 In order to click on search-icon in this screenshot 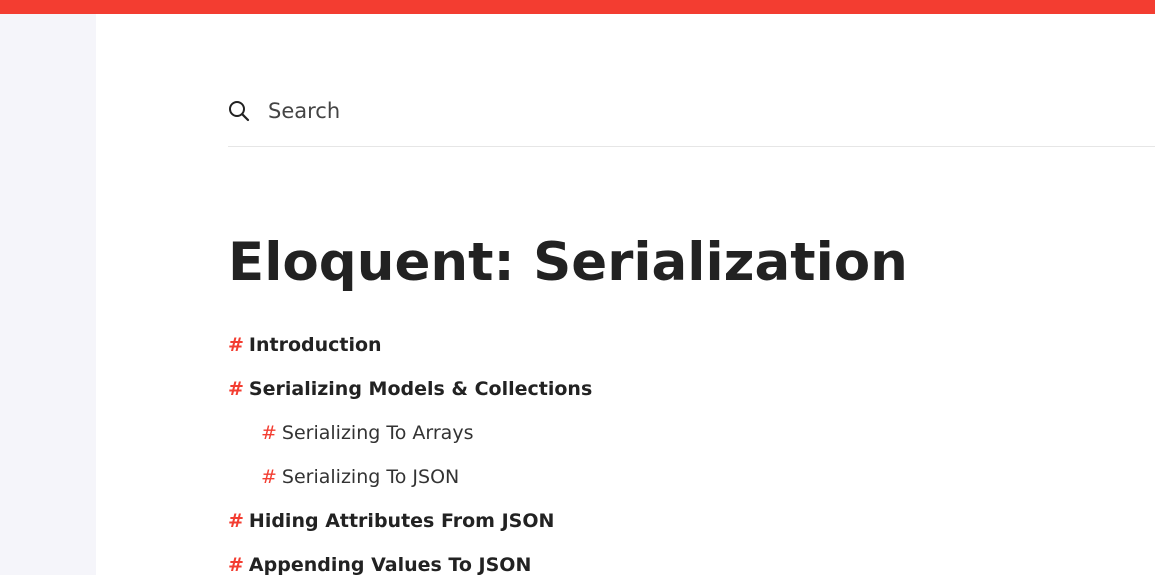, I will do `click(239, 111)`.